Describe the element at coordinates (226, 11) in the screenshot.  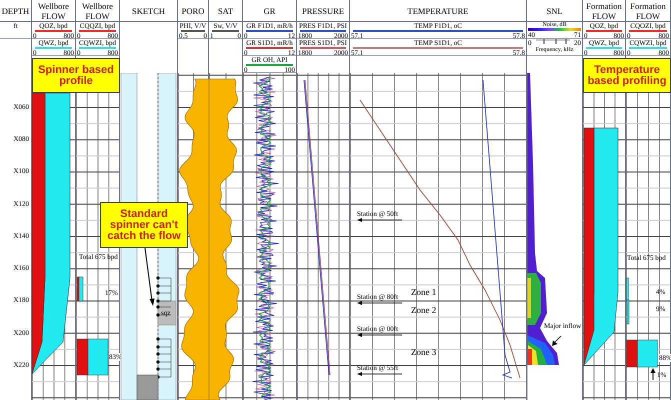
I see `track-title: SAT` at that location.